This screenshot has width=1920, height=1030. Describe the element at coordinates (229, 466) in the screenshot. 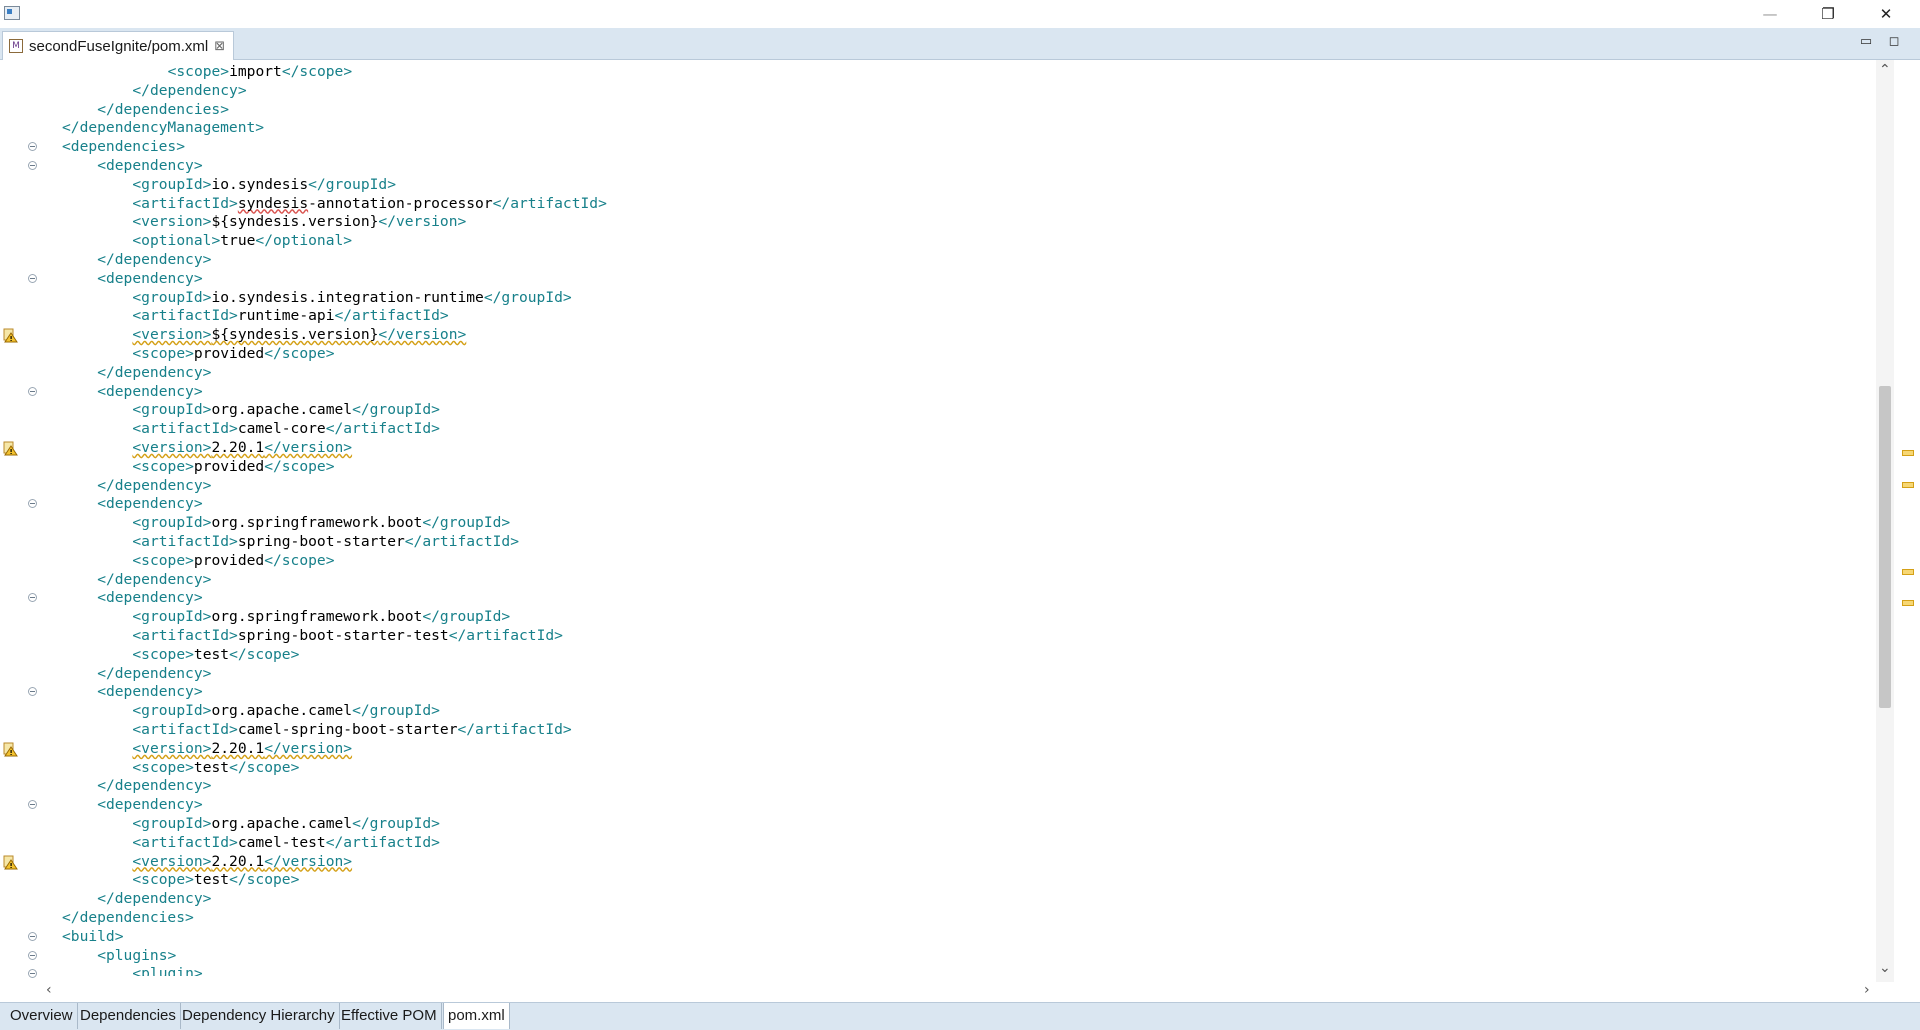

I see `xml-value: provided` at that location.